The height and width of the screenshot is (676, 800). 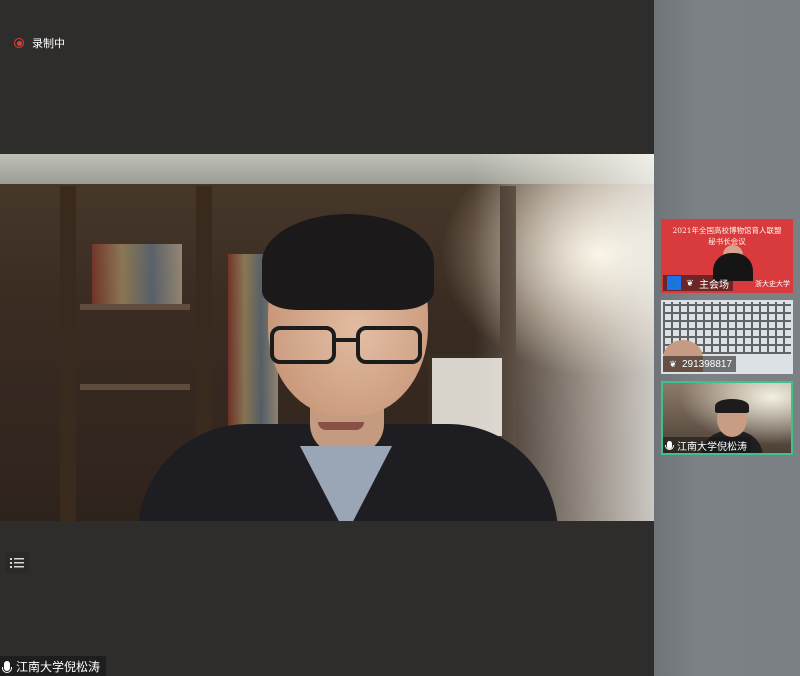 I want to click on list-glyph, so click(x=17, y=563).